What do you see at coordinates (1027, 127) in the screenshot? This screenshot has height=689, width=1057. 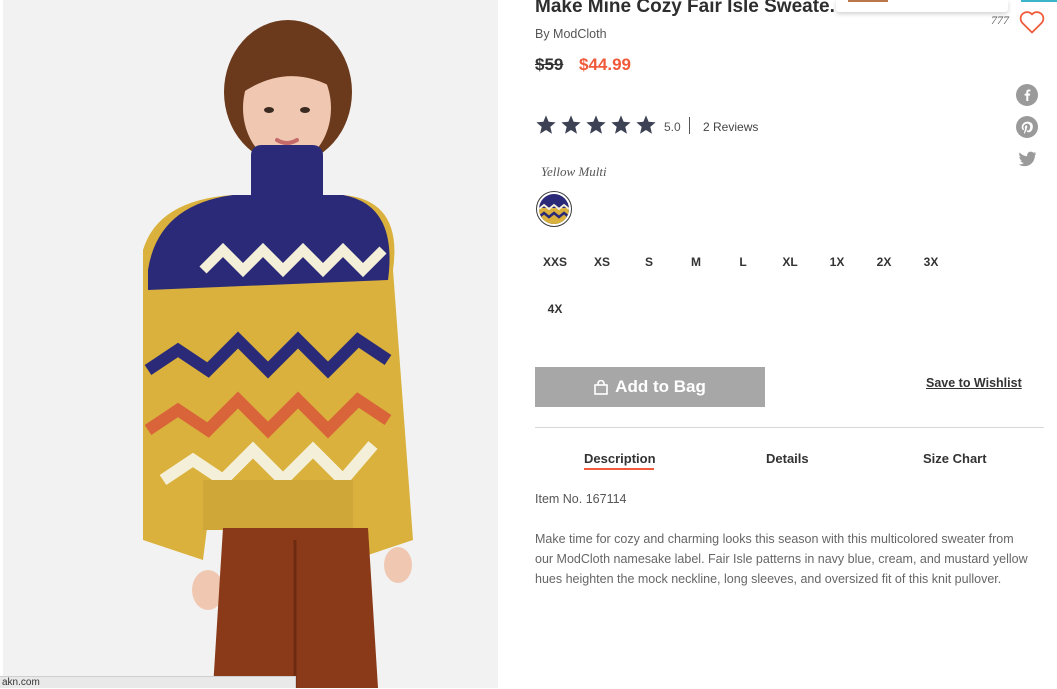 I see `pinterest-icon` at bounding box center [1027, 127].